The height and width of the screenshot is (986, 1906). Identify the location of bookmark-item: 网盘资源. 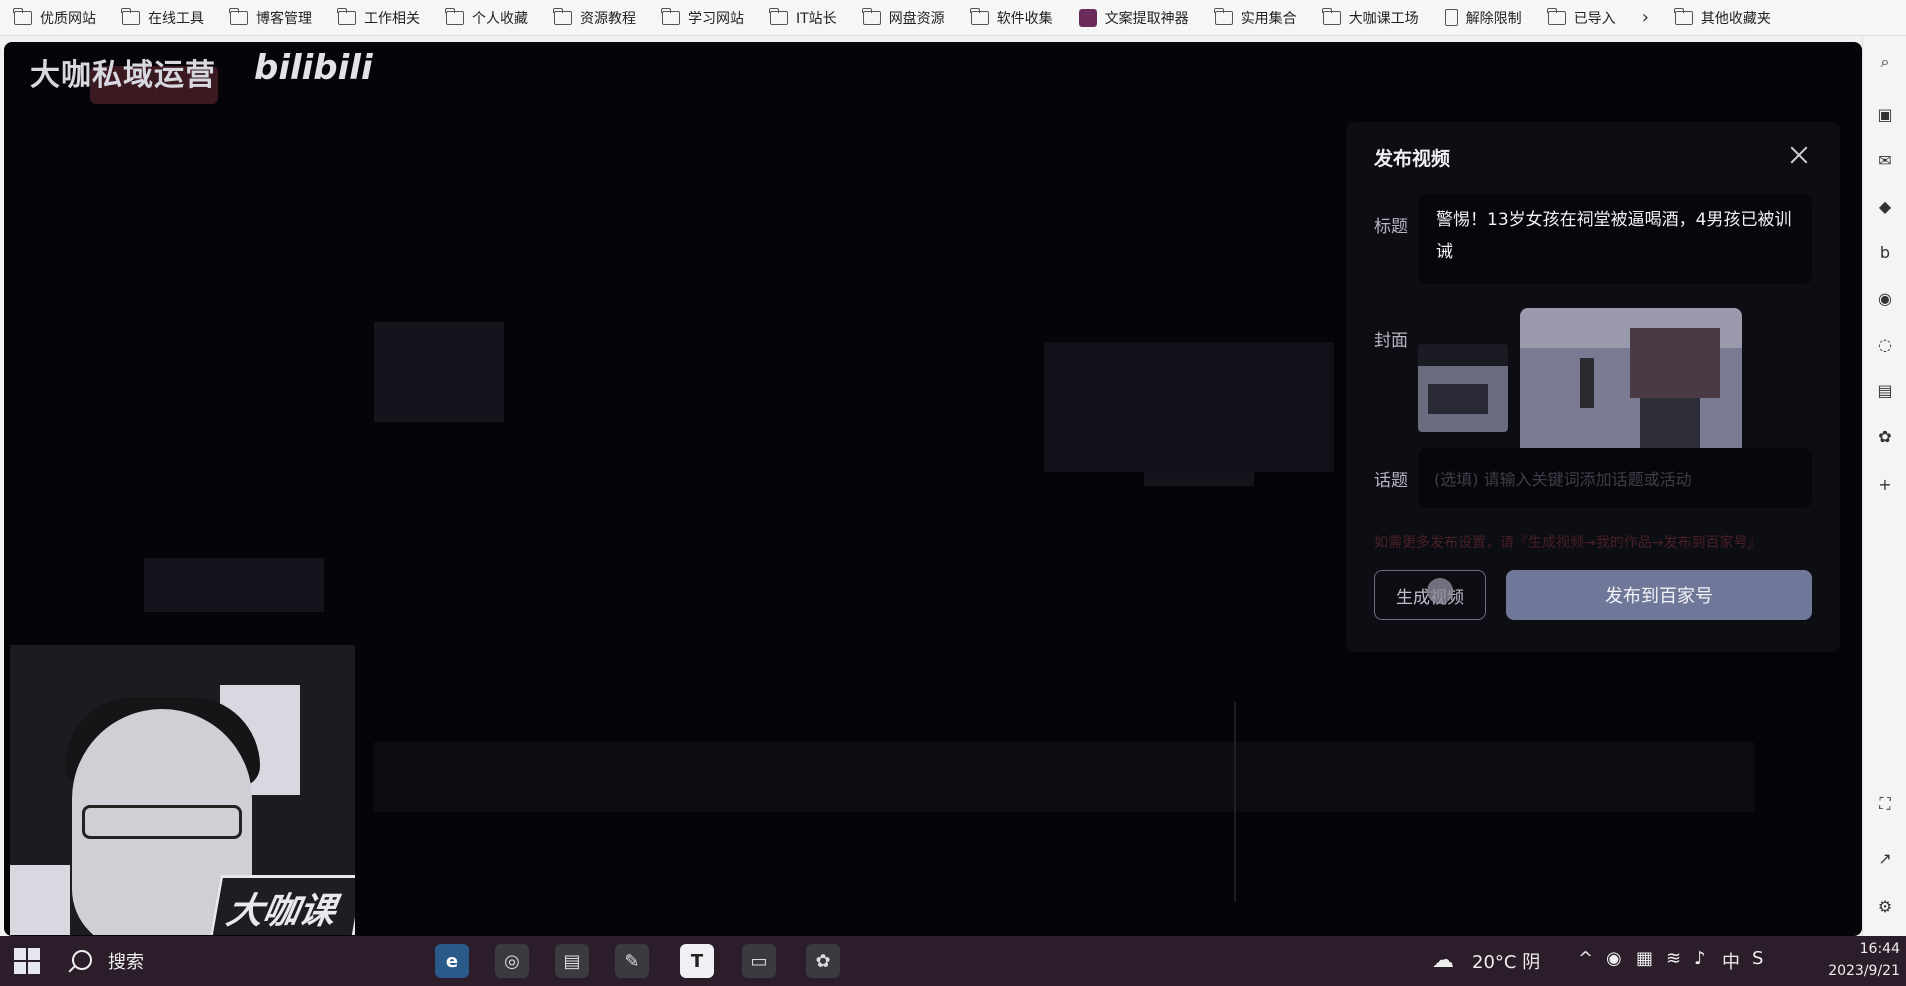
(903, 17).